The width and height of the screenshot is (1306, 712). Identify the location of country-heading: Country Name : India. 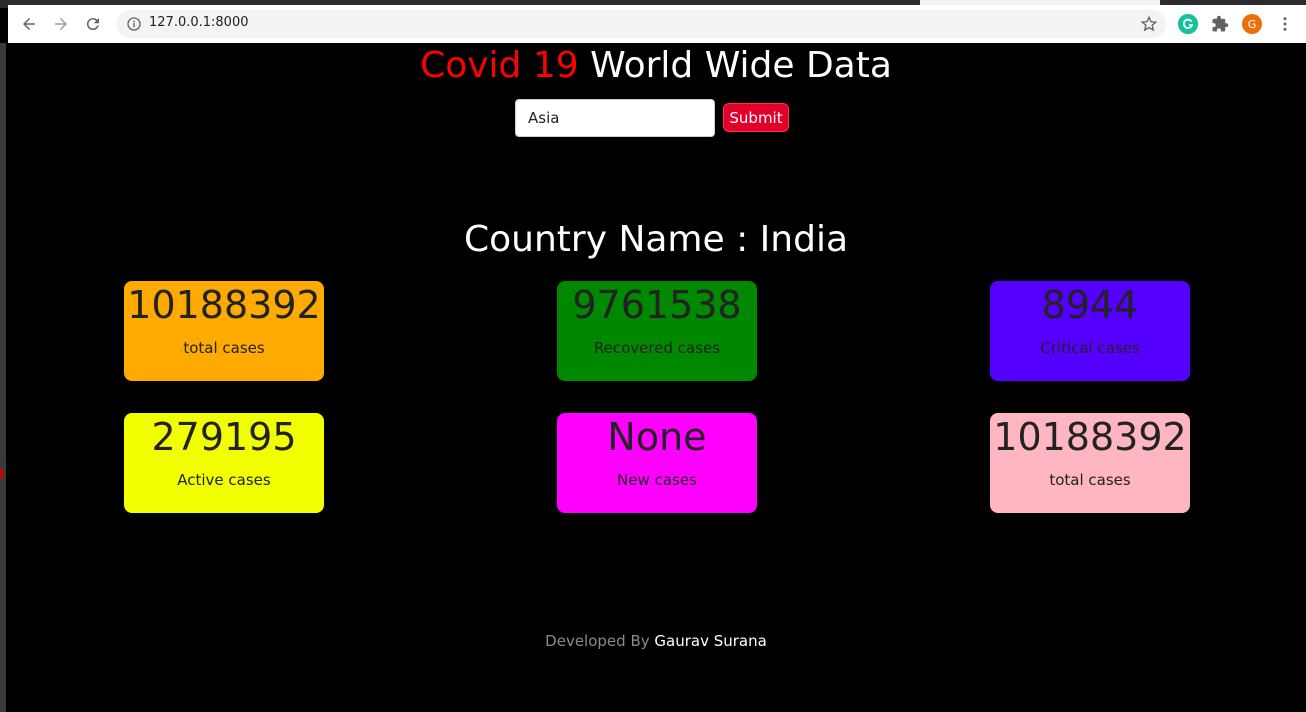
(656, 239).